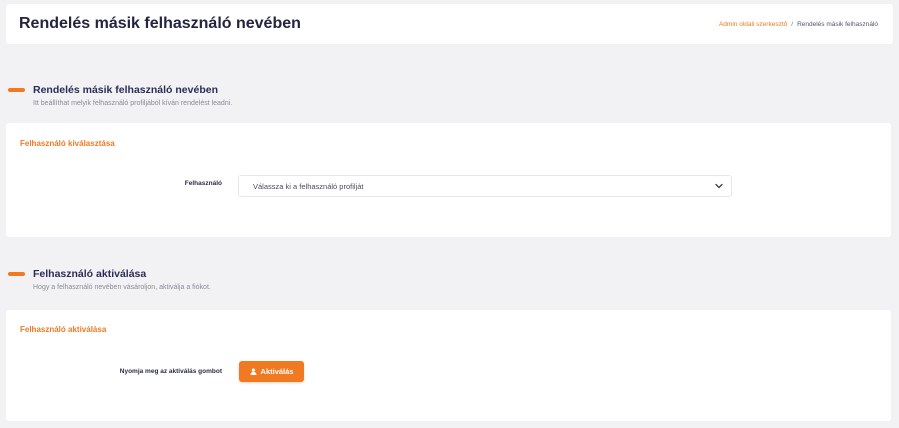  I want to click on user-field-label: Felhasználó, so click(203, 183).